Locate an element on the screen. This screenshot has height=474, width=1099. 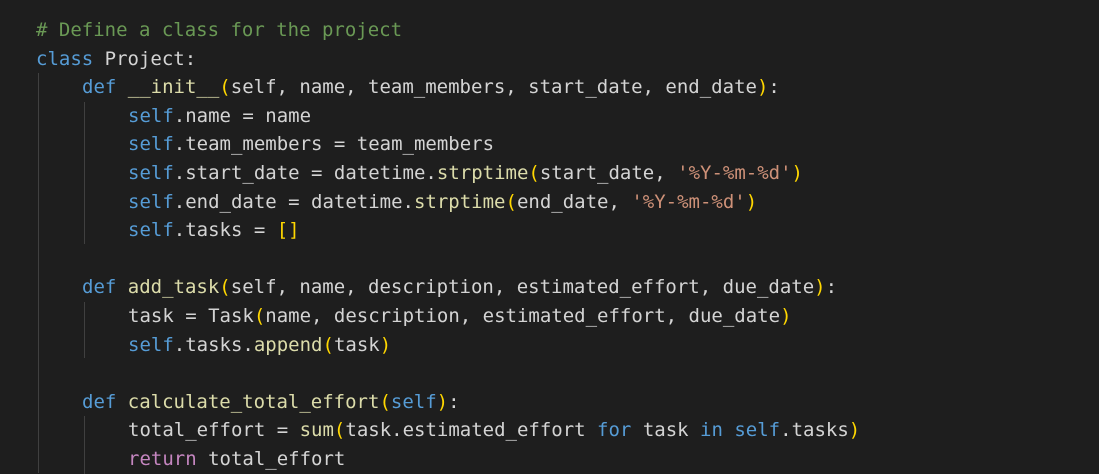
function-name: add_task is located at coordinates (173, 287).